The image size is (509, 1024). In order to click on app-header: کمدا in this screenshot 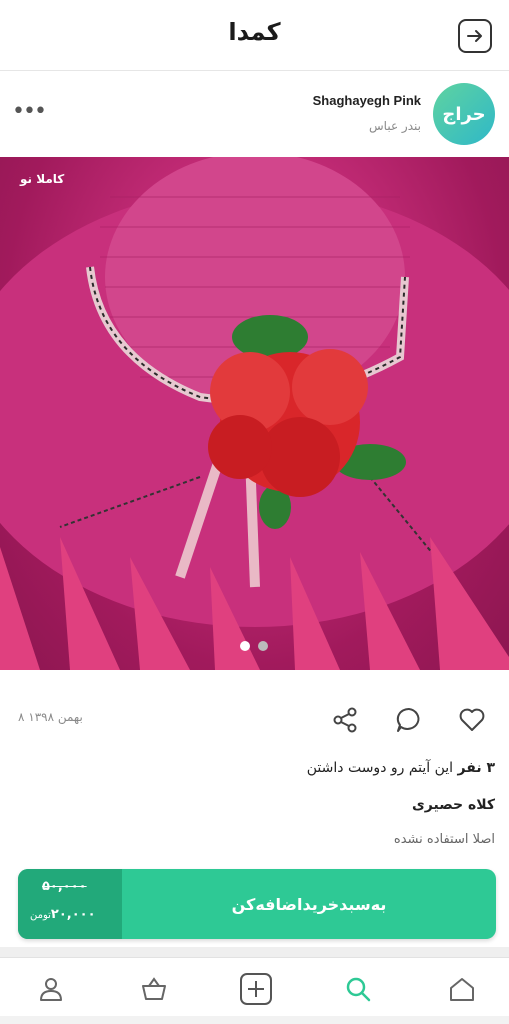, I will do `click(254, 35)`.